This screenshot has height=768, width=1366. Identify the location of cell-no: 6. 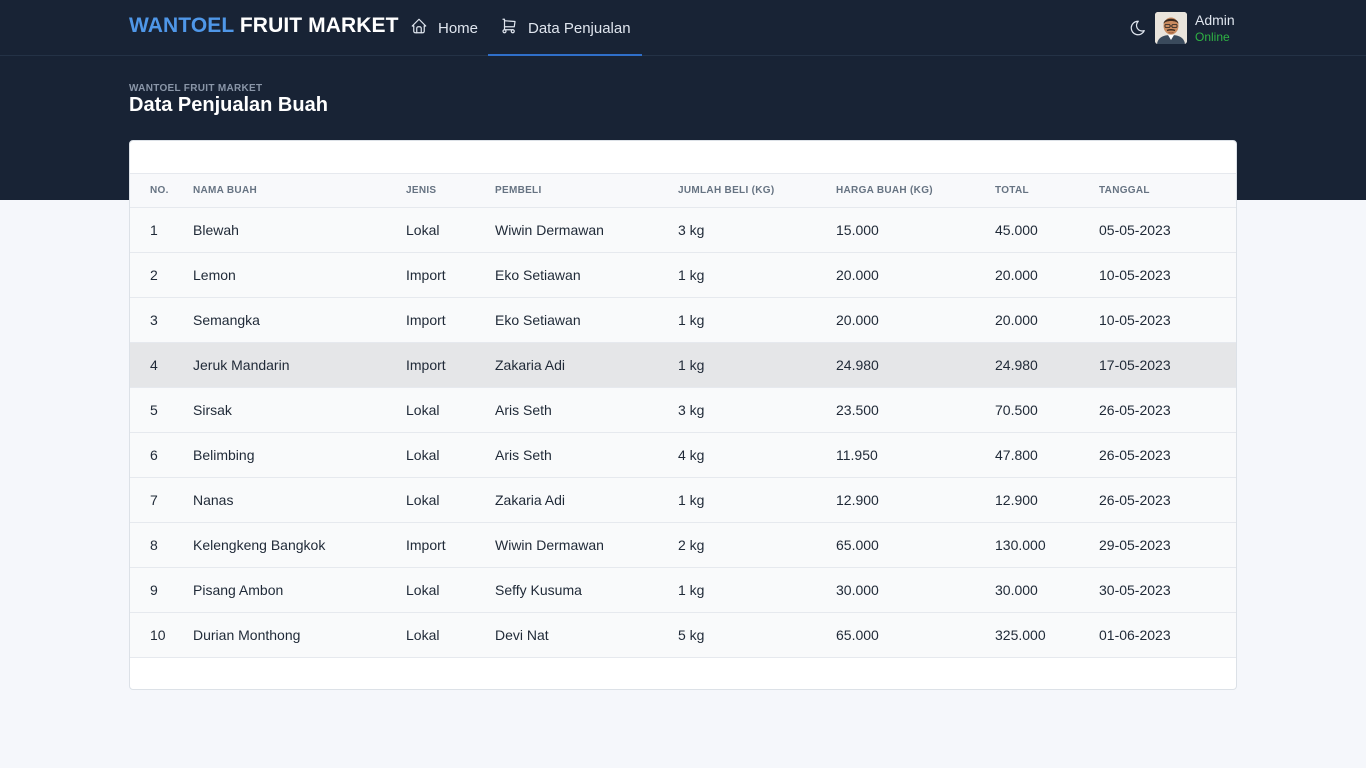
(161, 455).